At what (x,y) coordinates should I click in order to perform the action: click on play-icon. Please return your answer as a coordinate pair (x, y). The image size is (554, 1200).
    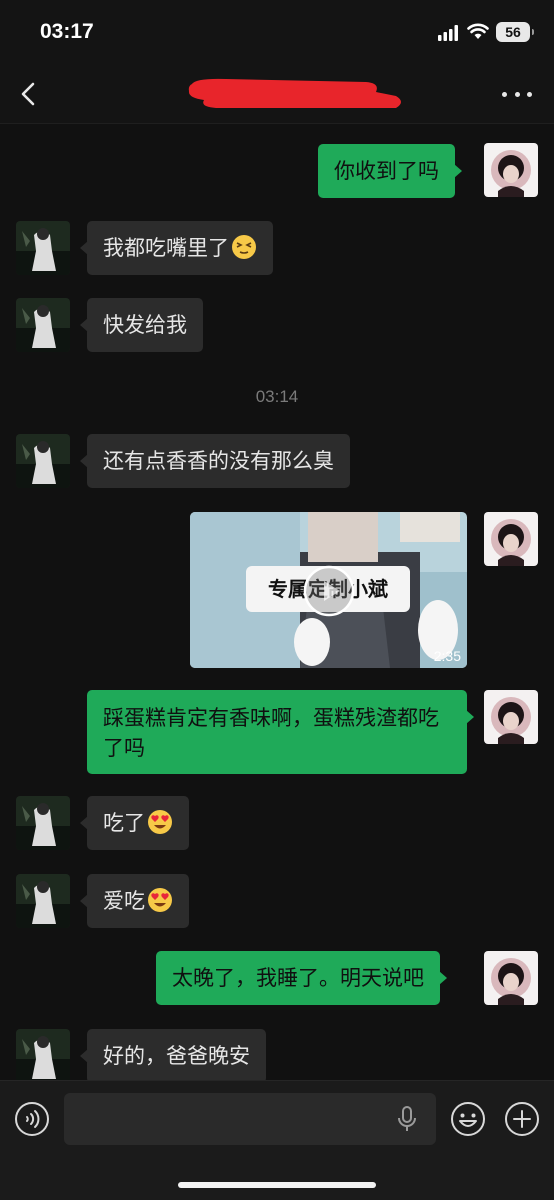
    Looking at the image, I should click on (329, 591).